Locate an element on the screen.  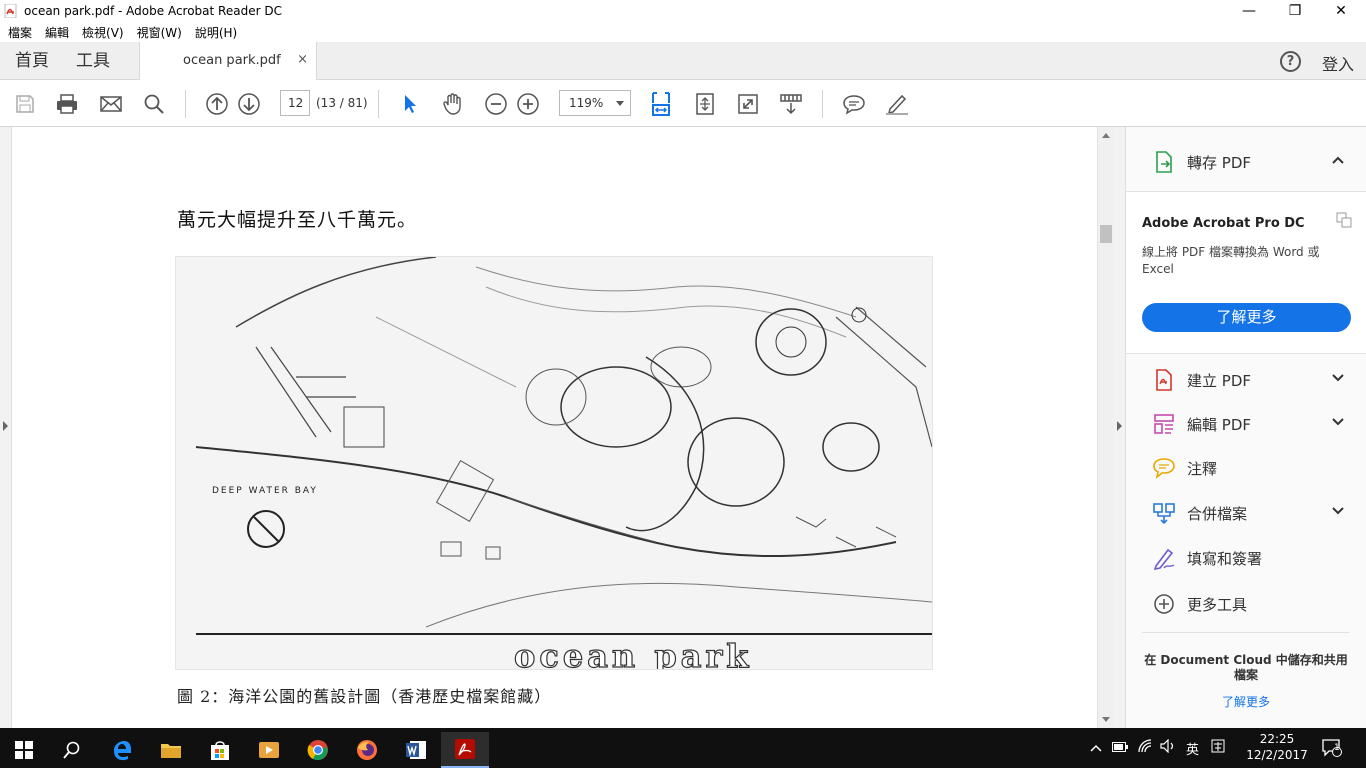
fit-width-icon is located at coordinates (661, 104).